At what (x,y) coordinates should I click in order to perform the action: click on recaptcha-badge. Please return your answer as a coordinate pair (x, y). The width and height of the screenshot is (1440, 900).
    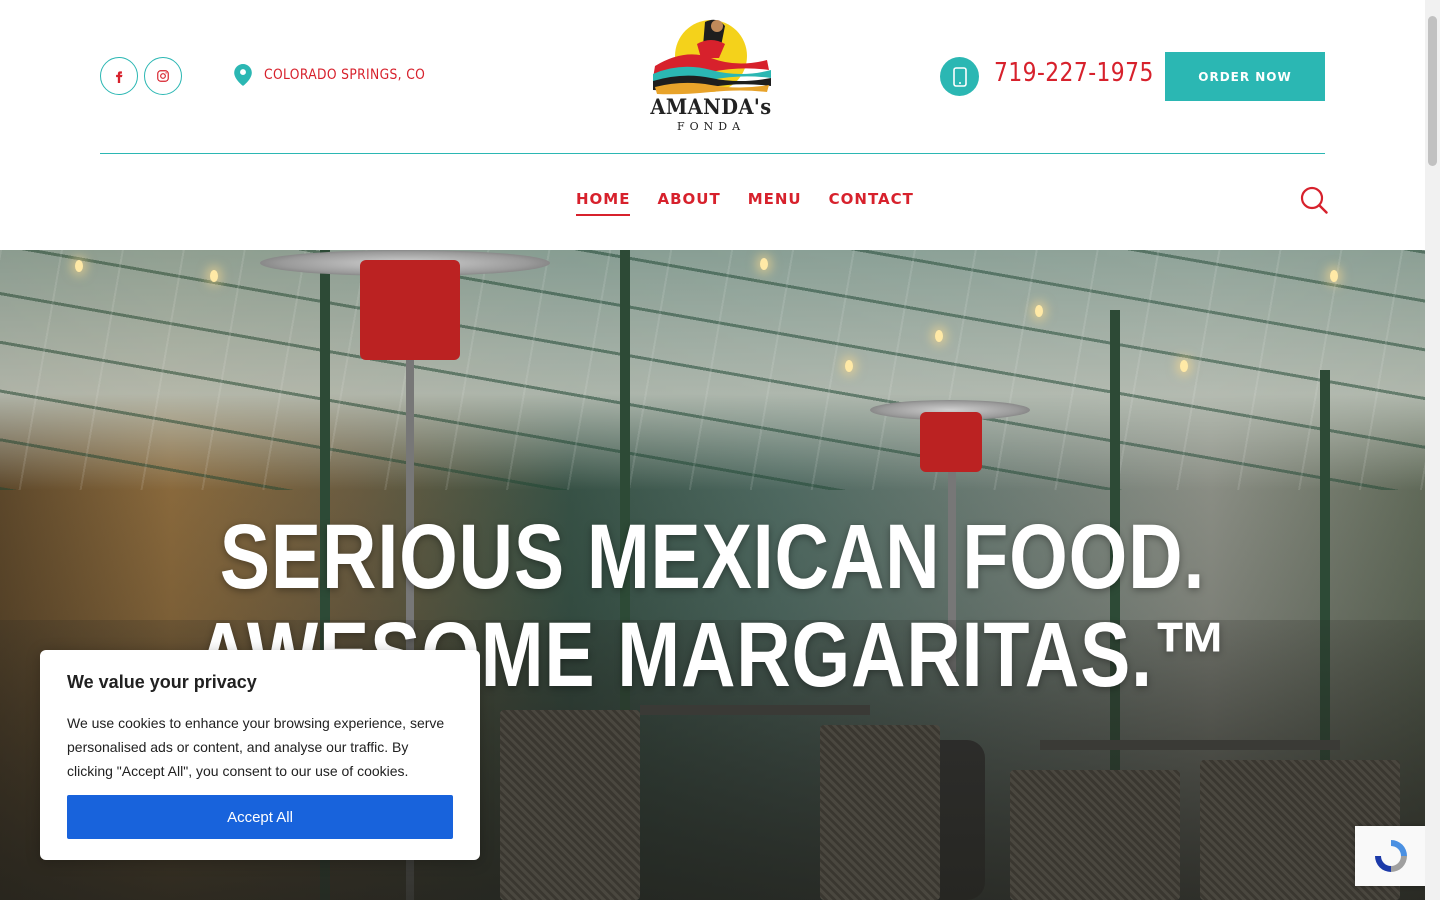
    Looking at the image, I should click on (1391, 856).